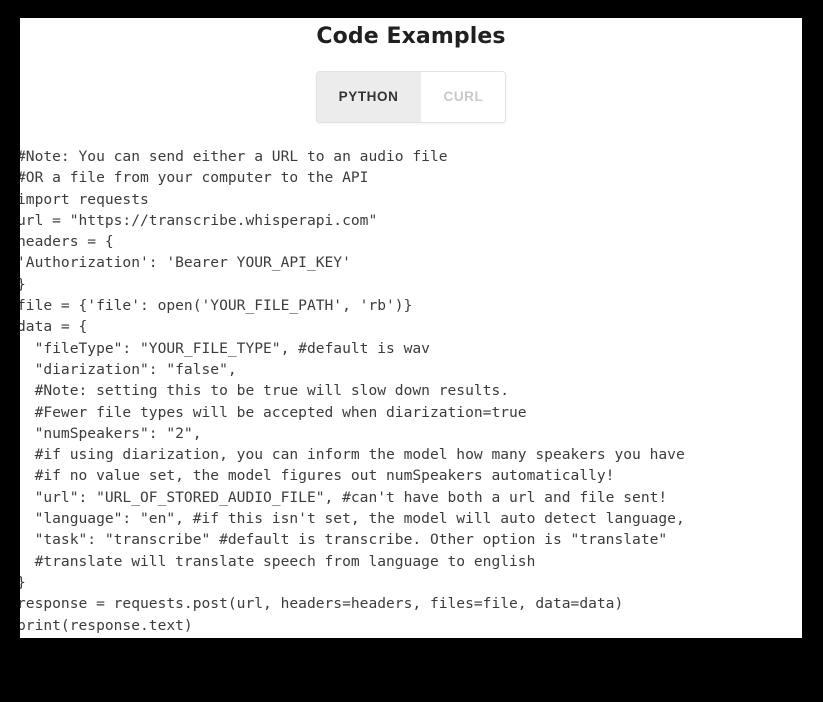 Image resolution: width=823 pixels, height=702 pixels. I want to click on page-title: Code Examples, so click(411, 36).